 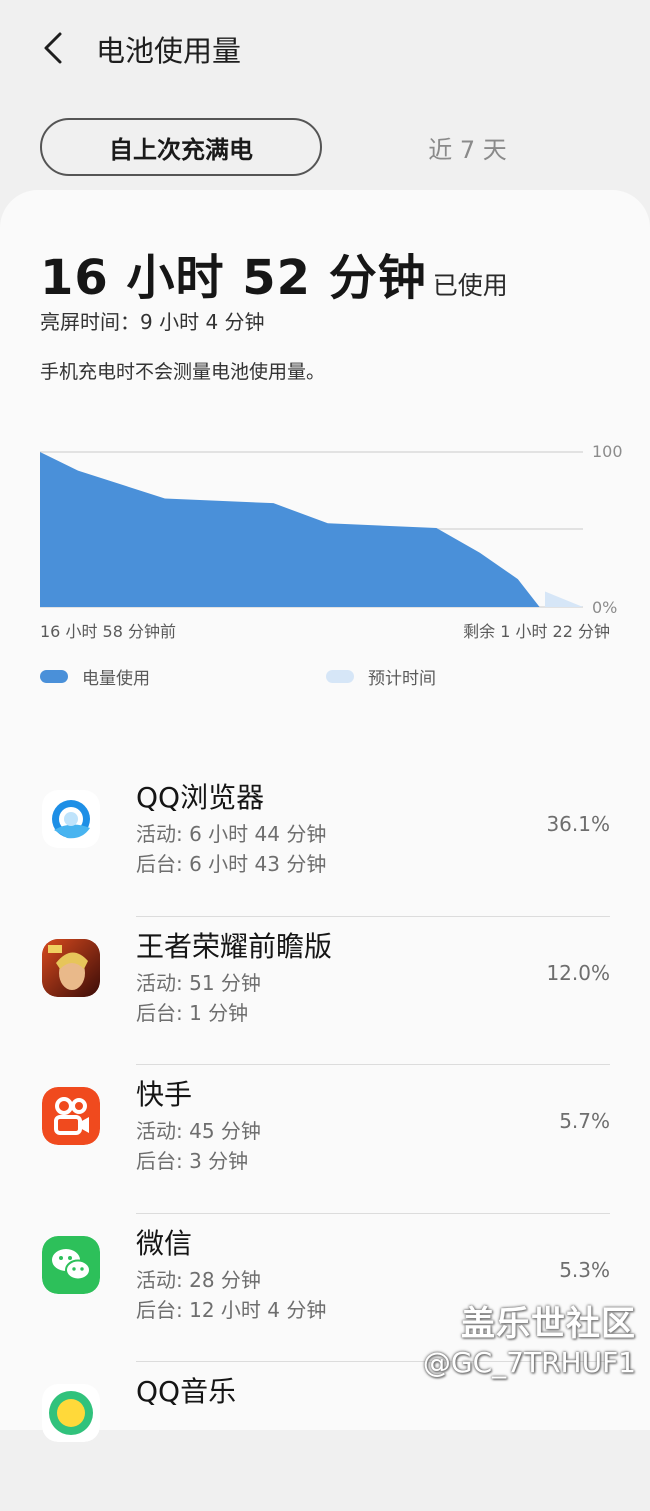 I want to click on app-name: 快手, so click(x=164, y=1094).